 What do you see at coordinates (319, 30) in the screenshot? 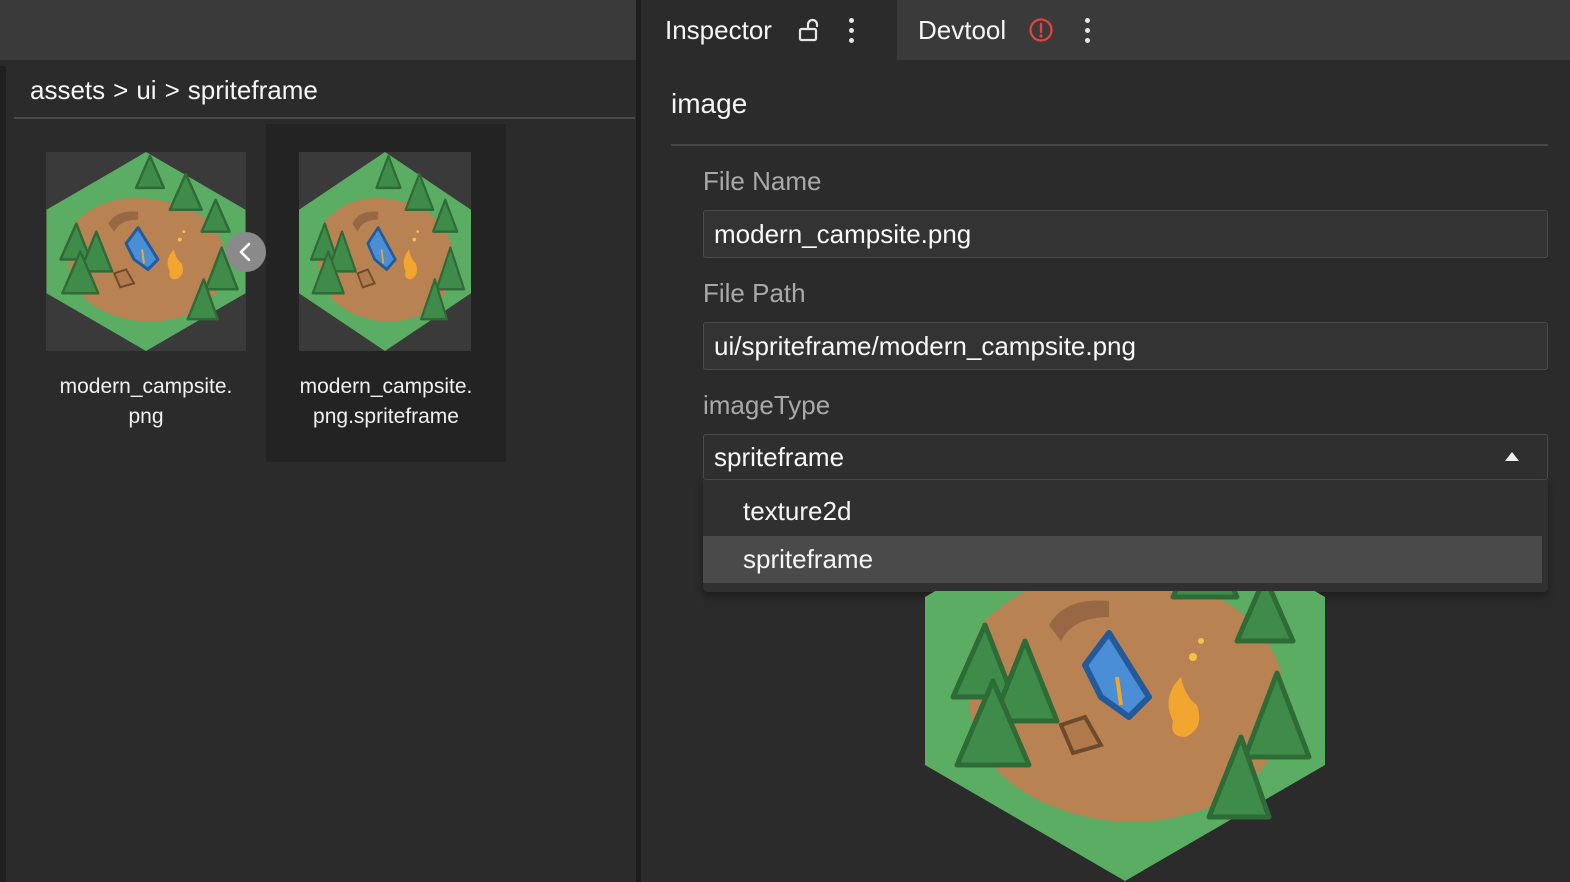
I see `assets-panel-header` at bounding box center [319, 30].